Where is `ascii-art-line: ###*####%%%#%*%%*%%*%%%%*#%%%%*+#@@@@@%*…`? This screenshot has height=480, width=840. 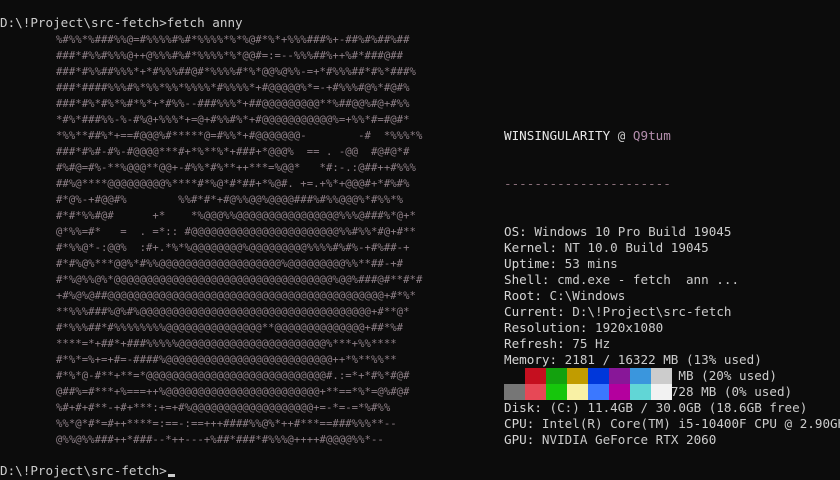
ascii-art-line: ###*####%%%#%*%%*%%*%%%%*#%%%%*+#@@@@@%*… is located at coordinates (233, 88).